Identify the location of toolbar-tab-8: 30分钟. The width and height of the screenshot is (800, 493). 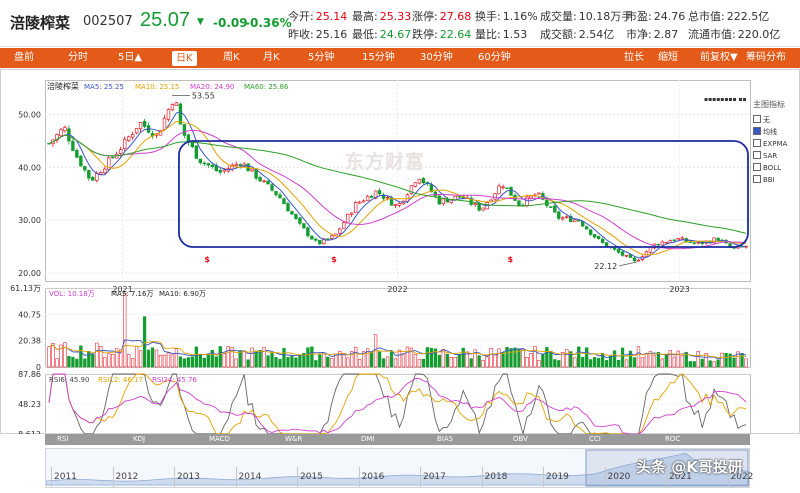
(436, 58).